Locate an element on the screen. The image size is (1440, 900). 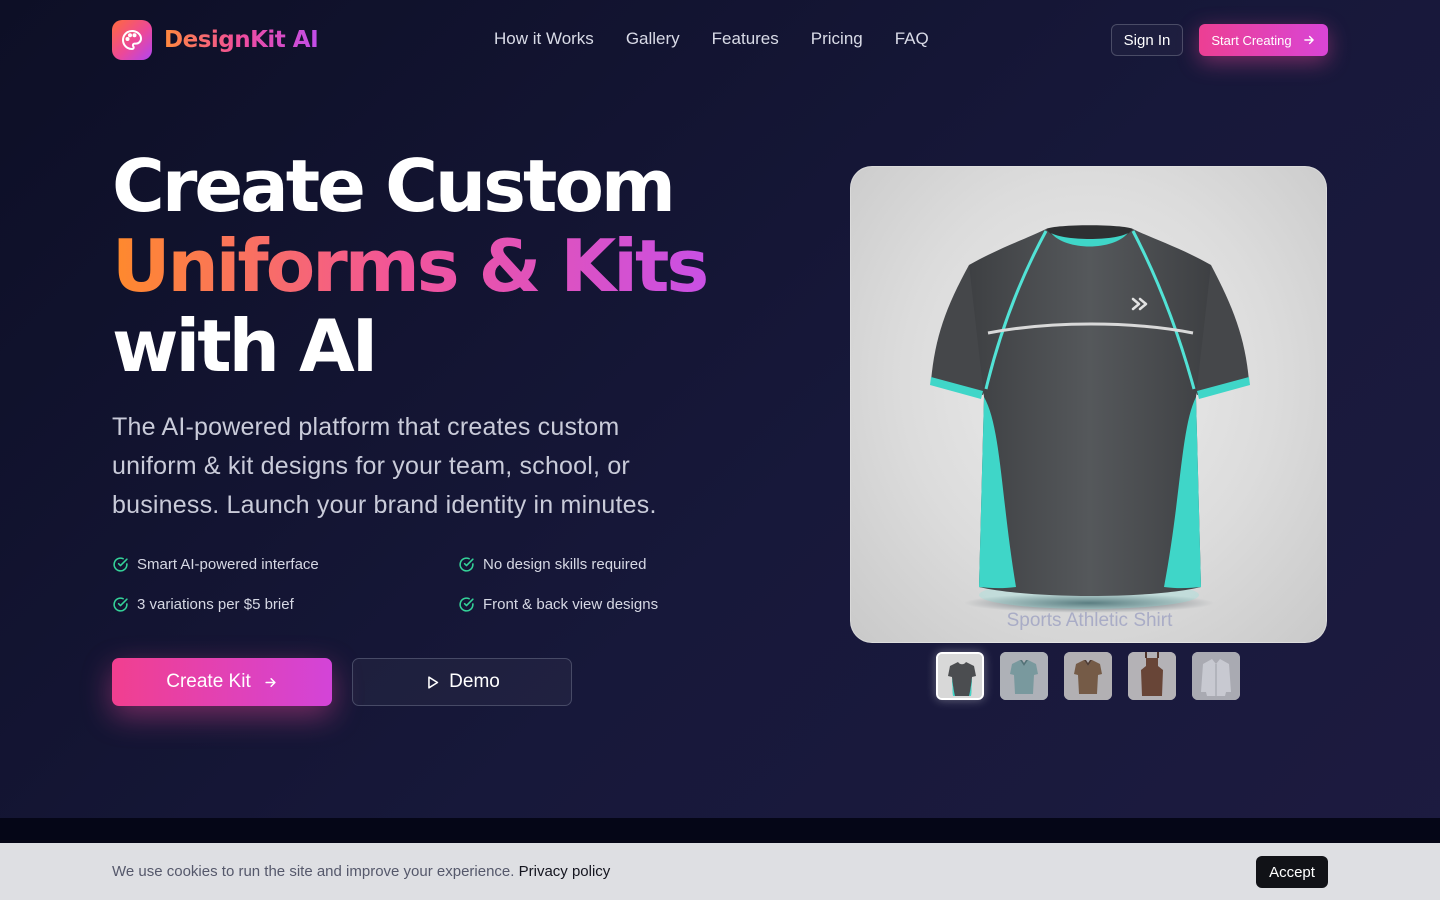
sign-in-label: Sign In is located at coordinates (1147, 40).